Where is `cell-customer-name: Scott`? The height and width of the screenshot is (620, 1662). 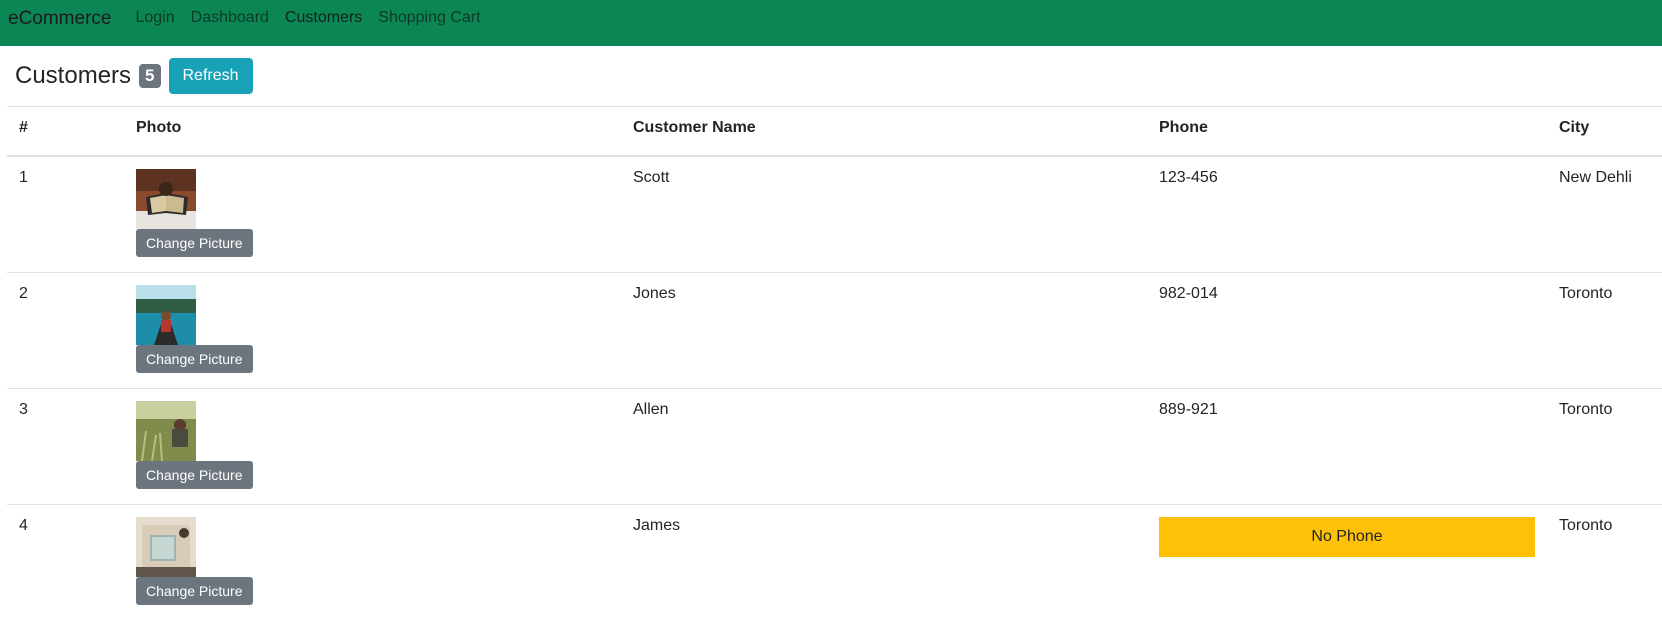 cell-customer-name: Scott is located at coordinates (884, 214).